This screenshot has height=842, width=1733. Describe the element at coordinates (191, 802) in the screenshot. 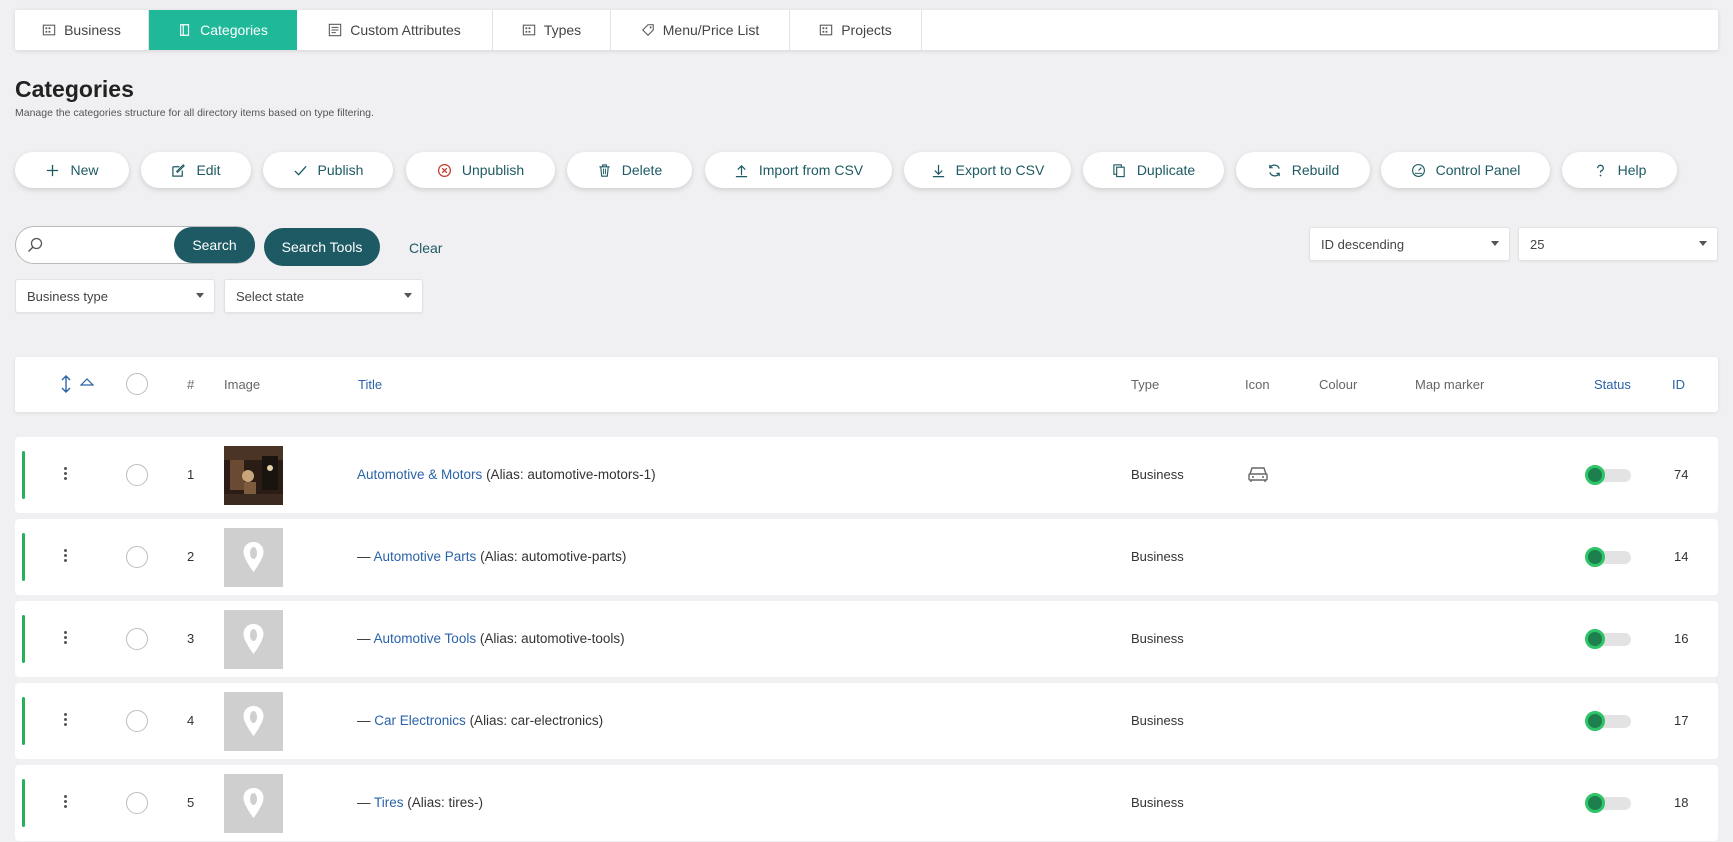

I see `row-number: 5` at that location.